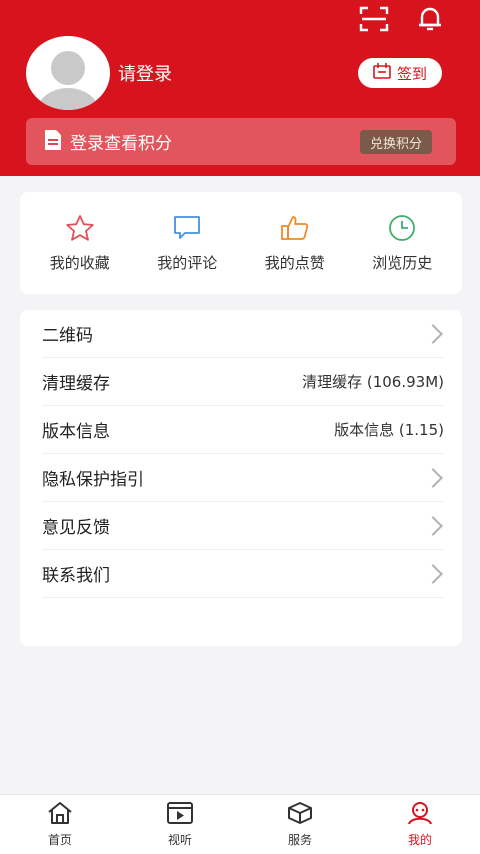 This screenshot has width=480, height=854. I want to click on quick-action-history: 浏览历史, so click(402, 243).